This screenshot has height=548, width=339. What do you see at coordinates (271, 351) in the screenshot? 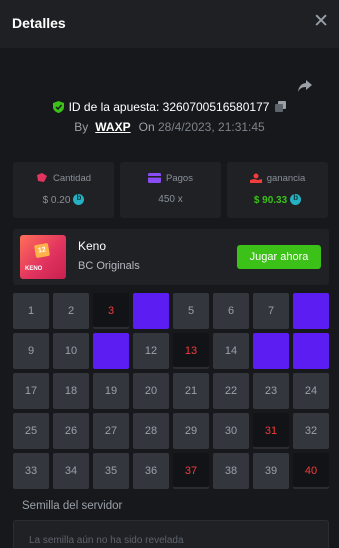
I see `keno-cell: 15` at bounding box center [271, 351].